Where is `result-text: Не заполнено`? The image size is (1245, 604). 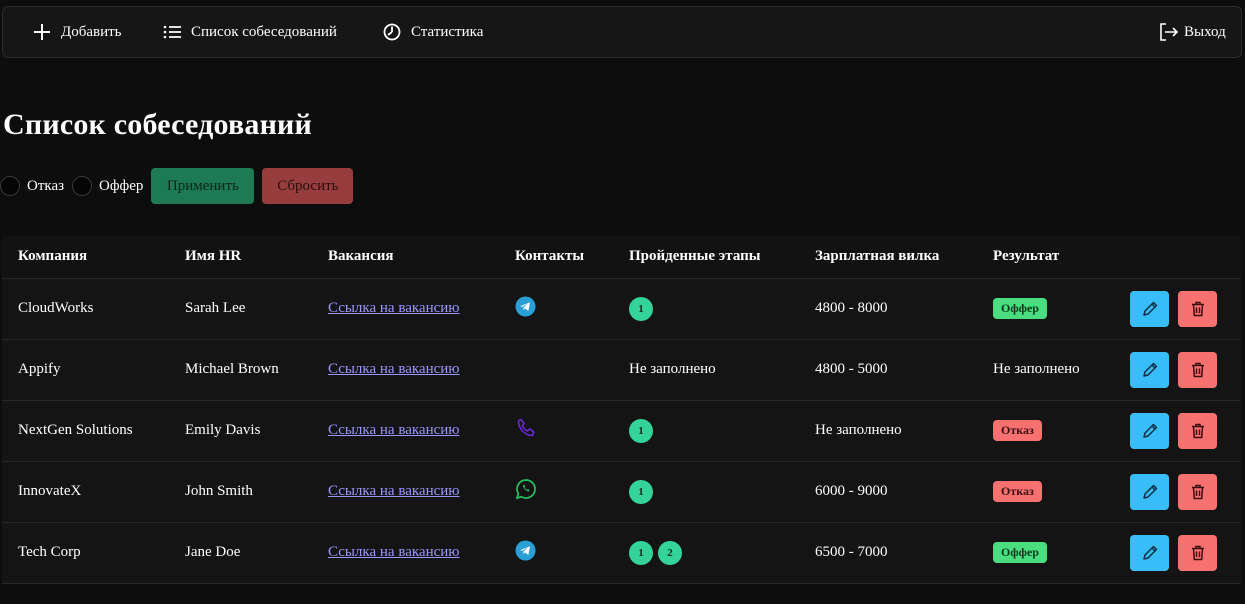 result-text: Не заполнено is located at coordinates (1036, 369).